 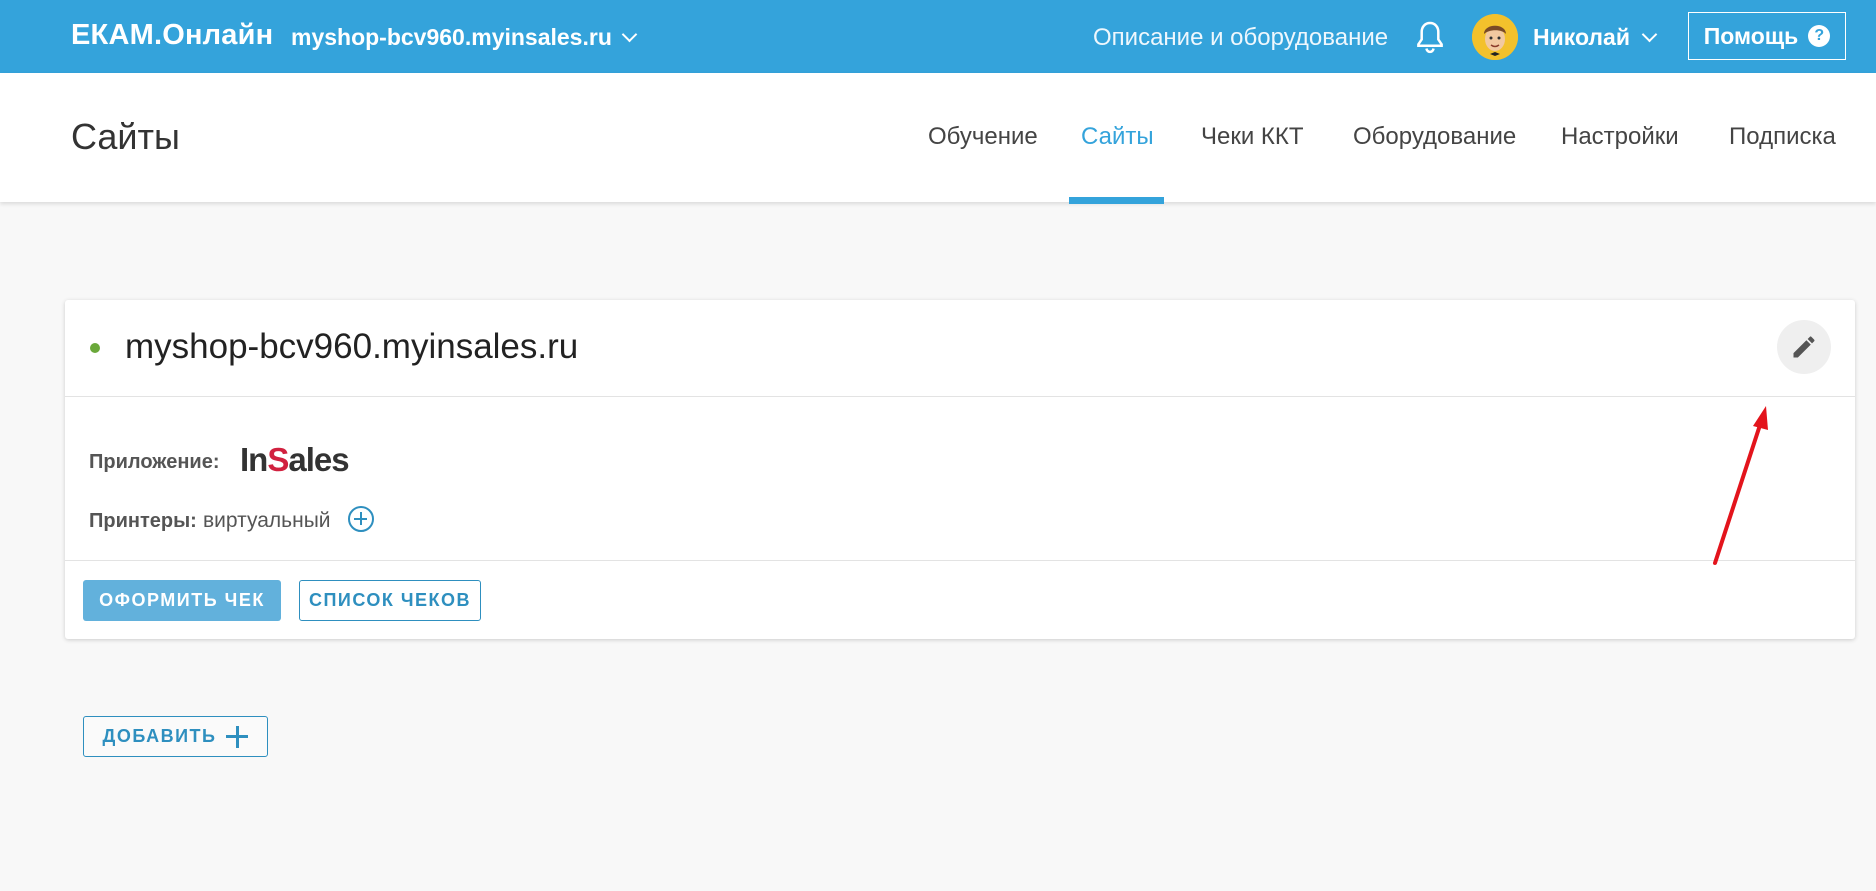 What do you see at coordinates (983, 137) in the screenshot?
I see `tab-learning: Обучение` at bounding box center [983, 137].